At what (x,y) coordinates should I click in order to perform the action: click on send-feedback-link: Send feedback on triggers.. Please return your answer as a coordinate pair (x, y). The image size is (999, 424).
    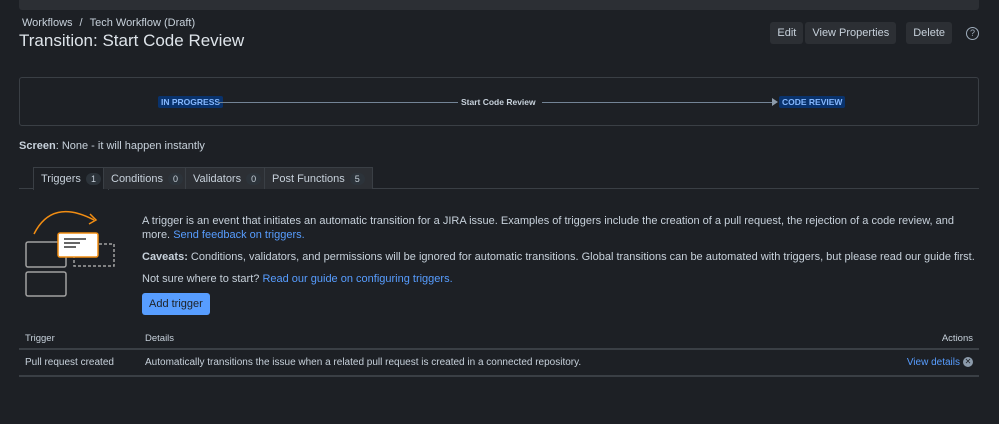
    Looking at the image, I should click on (238, 235).